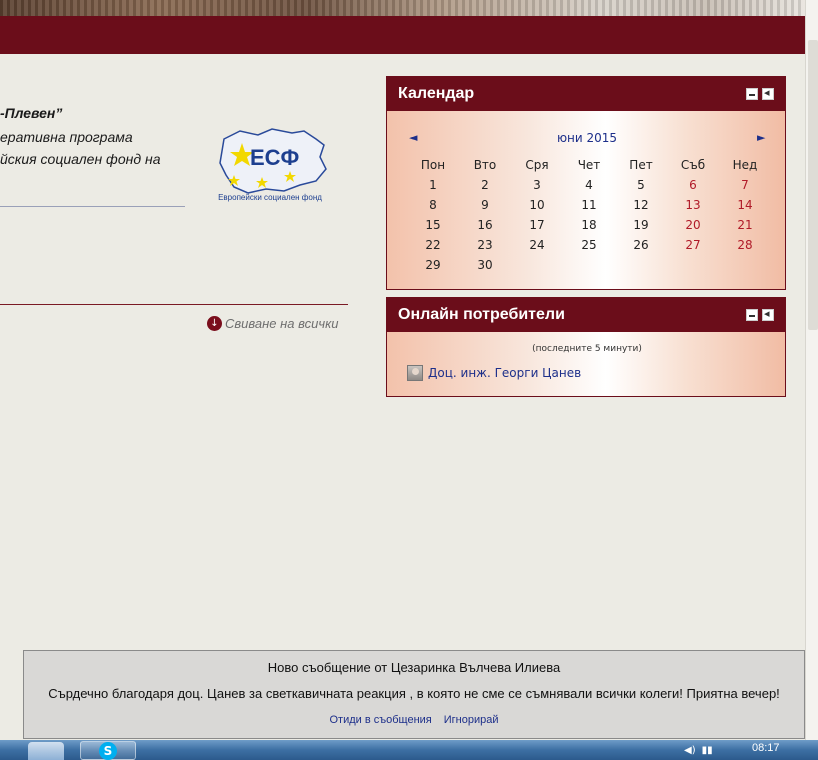 The width and height of the screenshot is (818, 760). What do you see at coordinates (641, 205) in the screenshot?
I see `calendar-day: 12` at bounding box center [641, 205].